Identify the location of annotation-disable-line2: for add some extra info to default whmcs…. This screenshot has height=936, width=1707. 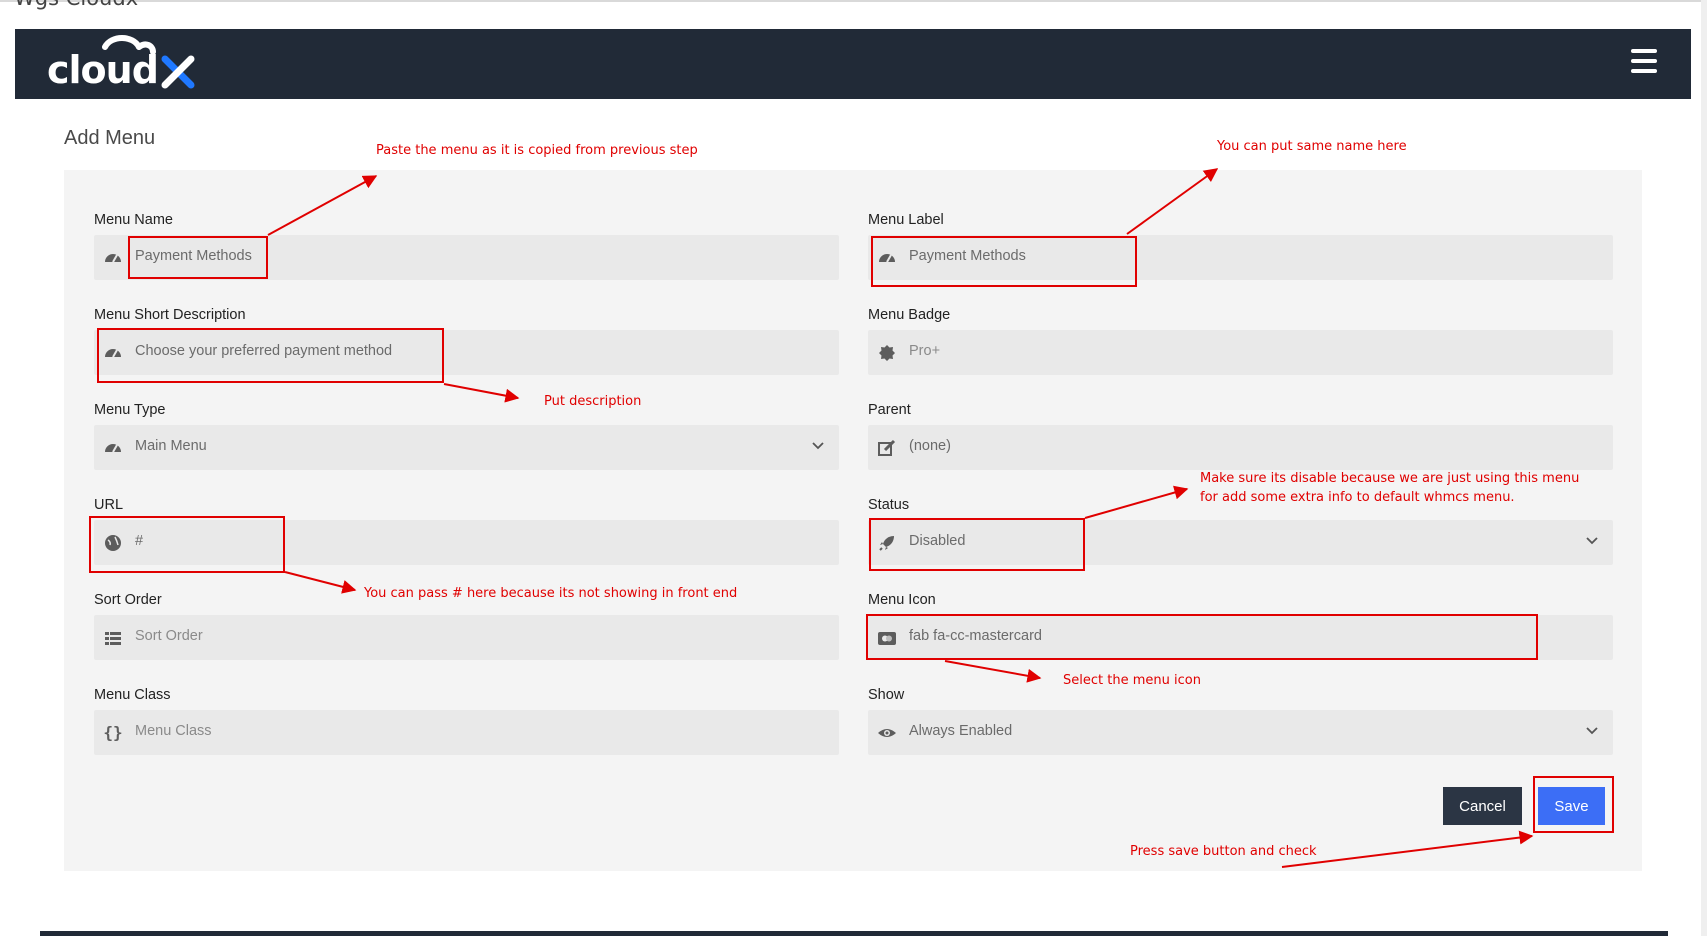
(1357, 497).